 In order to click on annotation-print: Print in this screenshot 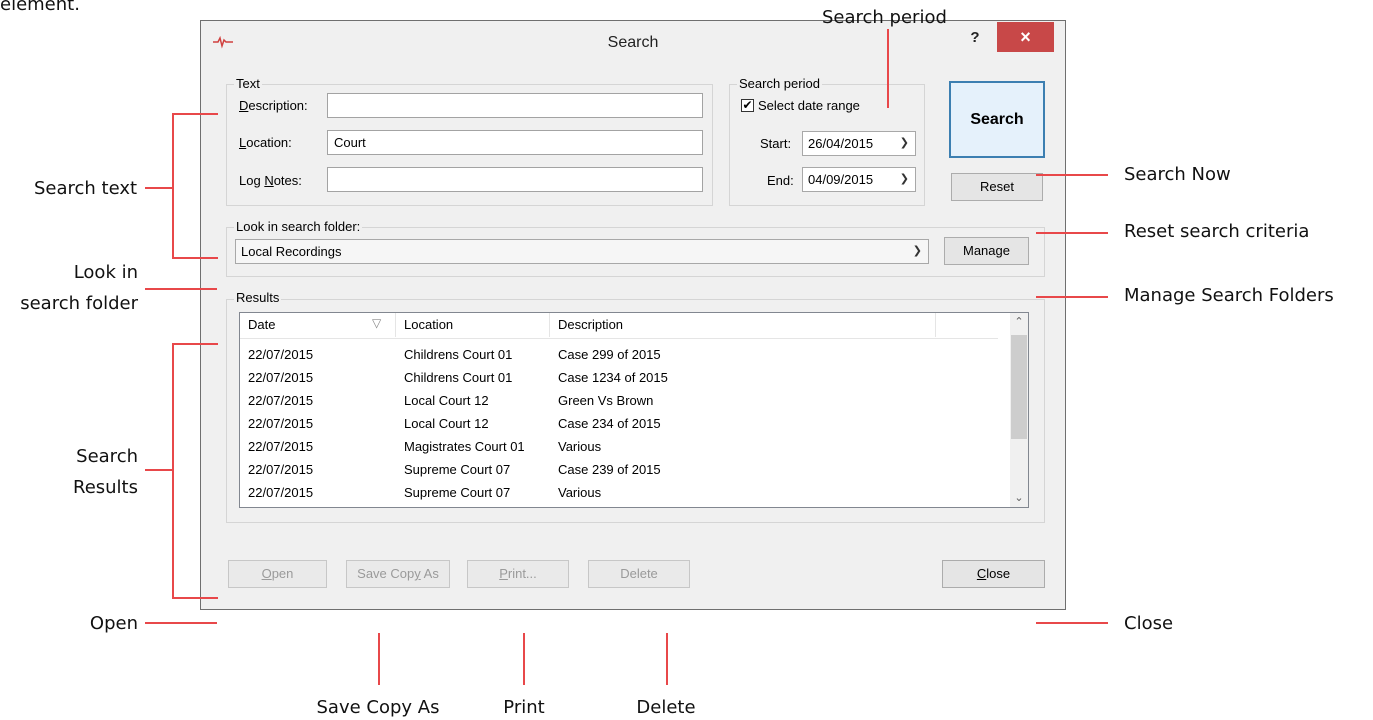, I will do `click(524, 707)`.